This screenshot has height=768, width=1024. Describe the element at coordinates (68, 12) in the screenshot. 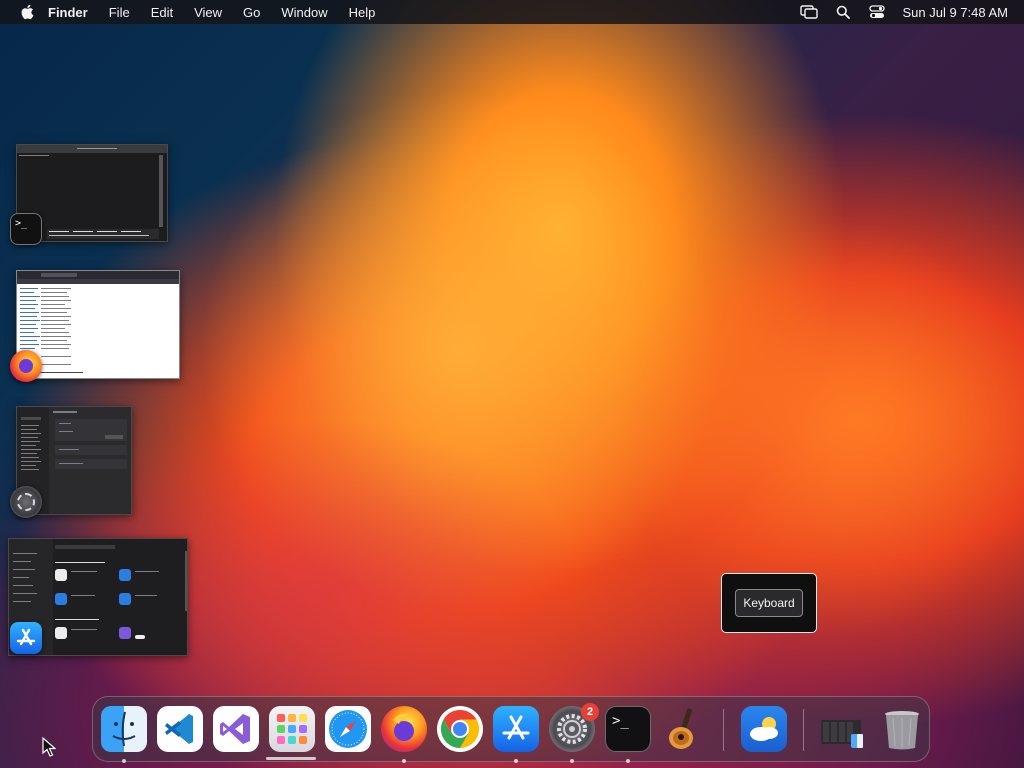

I see `menu-app-name: Finder` at that location.